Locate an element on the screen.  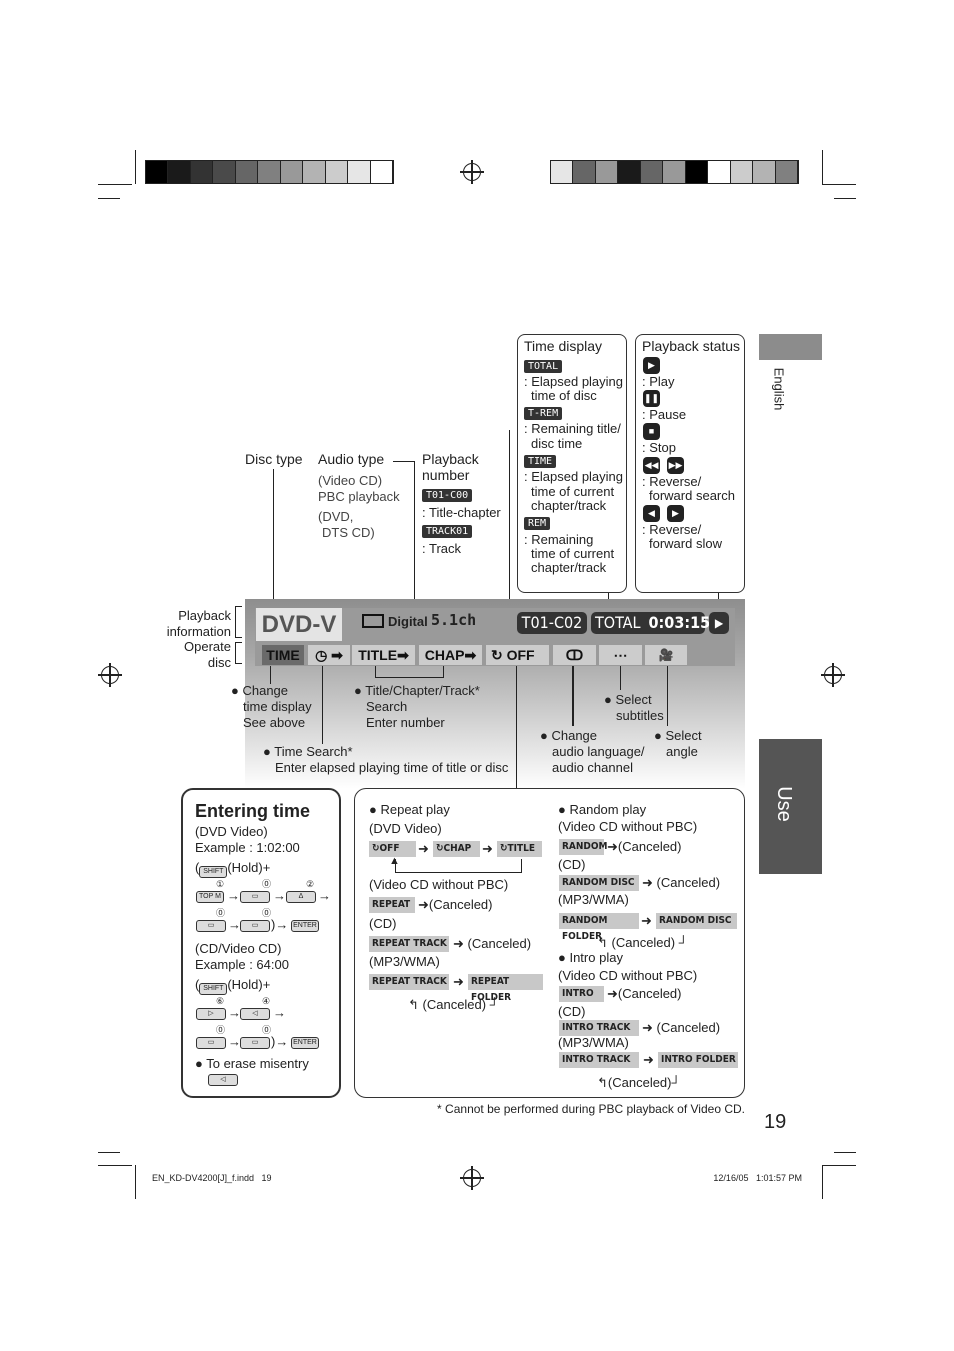
pn-desc: : Track is located at coordinates (442, 548).